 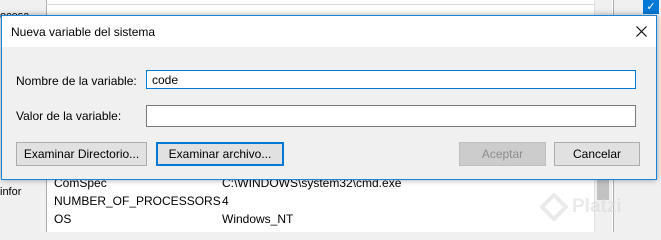 What do you see at coordinates (391, 79) in the screenshot?
I see `variable-name-input` at bounding box center [391, 79].